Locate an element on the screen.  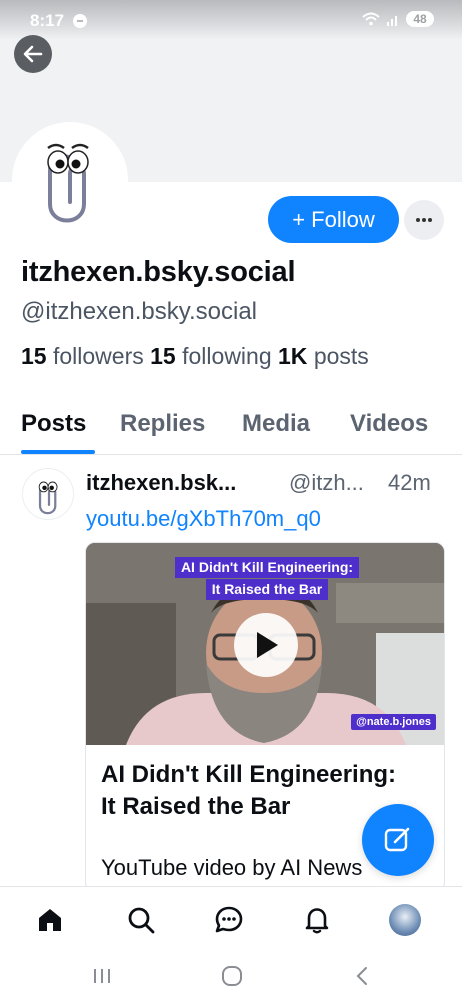
follow-button-label: Follow is located at coordinates (343, 219).